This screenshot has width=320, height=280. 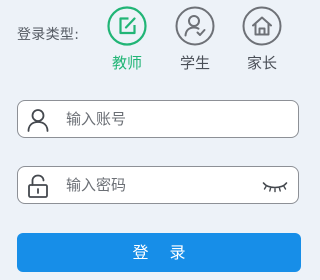 I want to click on role-label-teacher: 教师, so click(x=126, y=63).